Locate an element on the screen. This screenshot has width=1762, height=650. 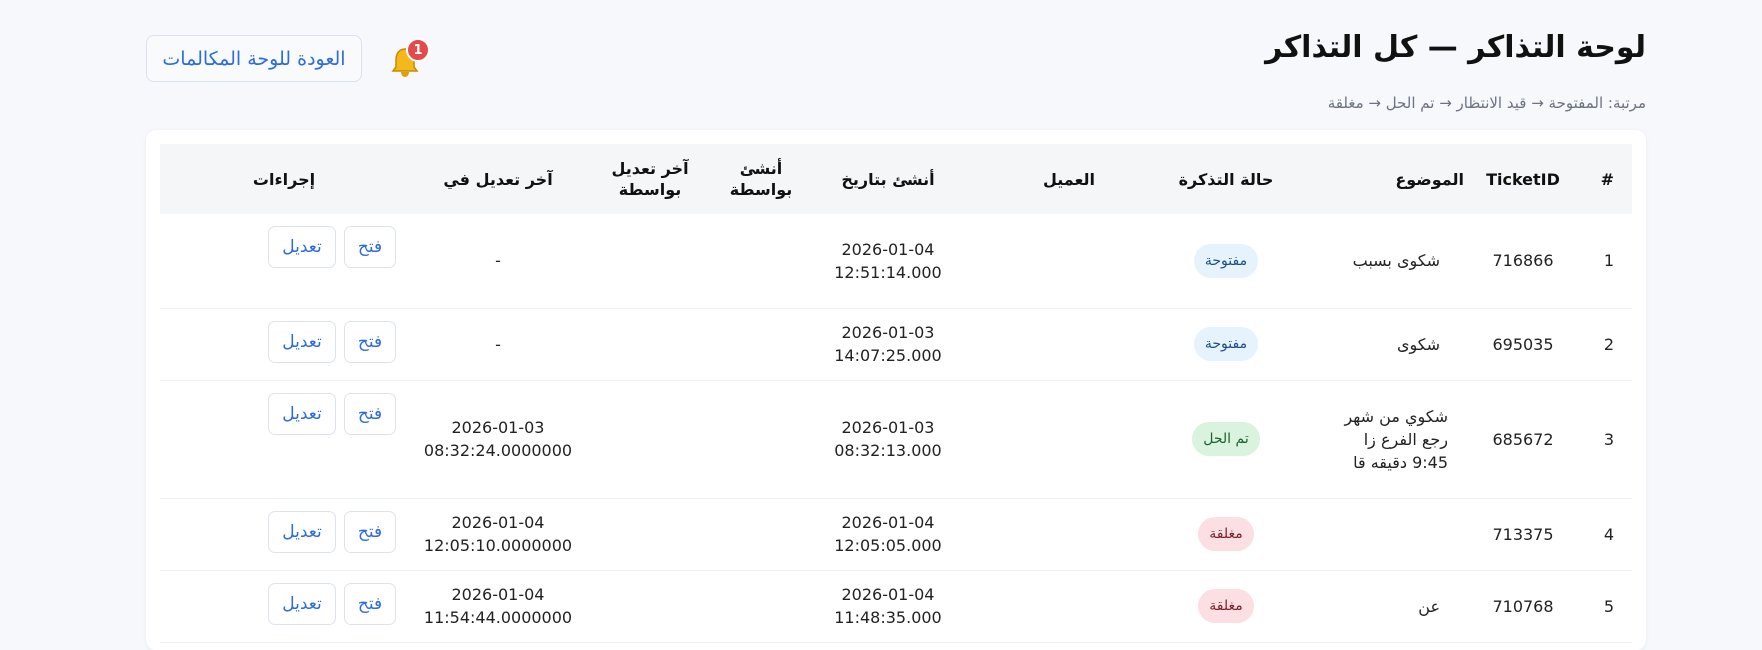
row-number: 4 is located at coordinates (1604, 534).